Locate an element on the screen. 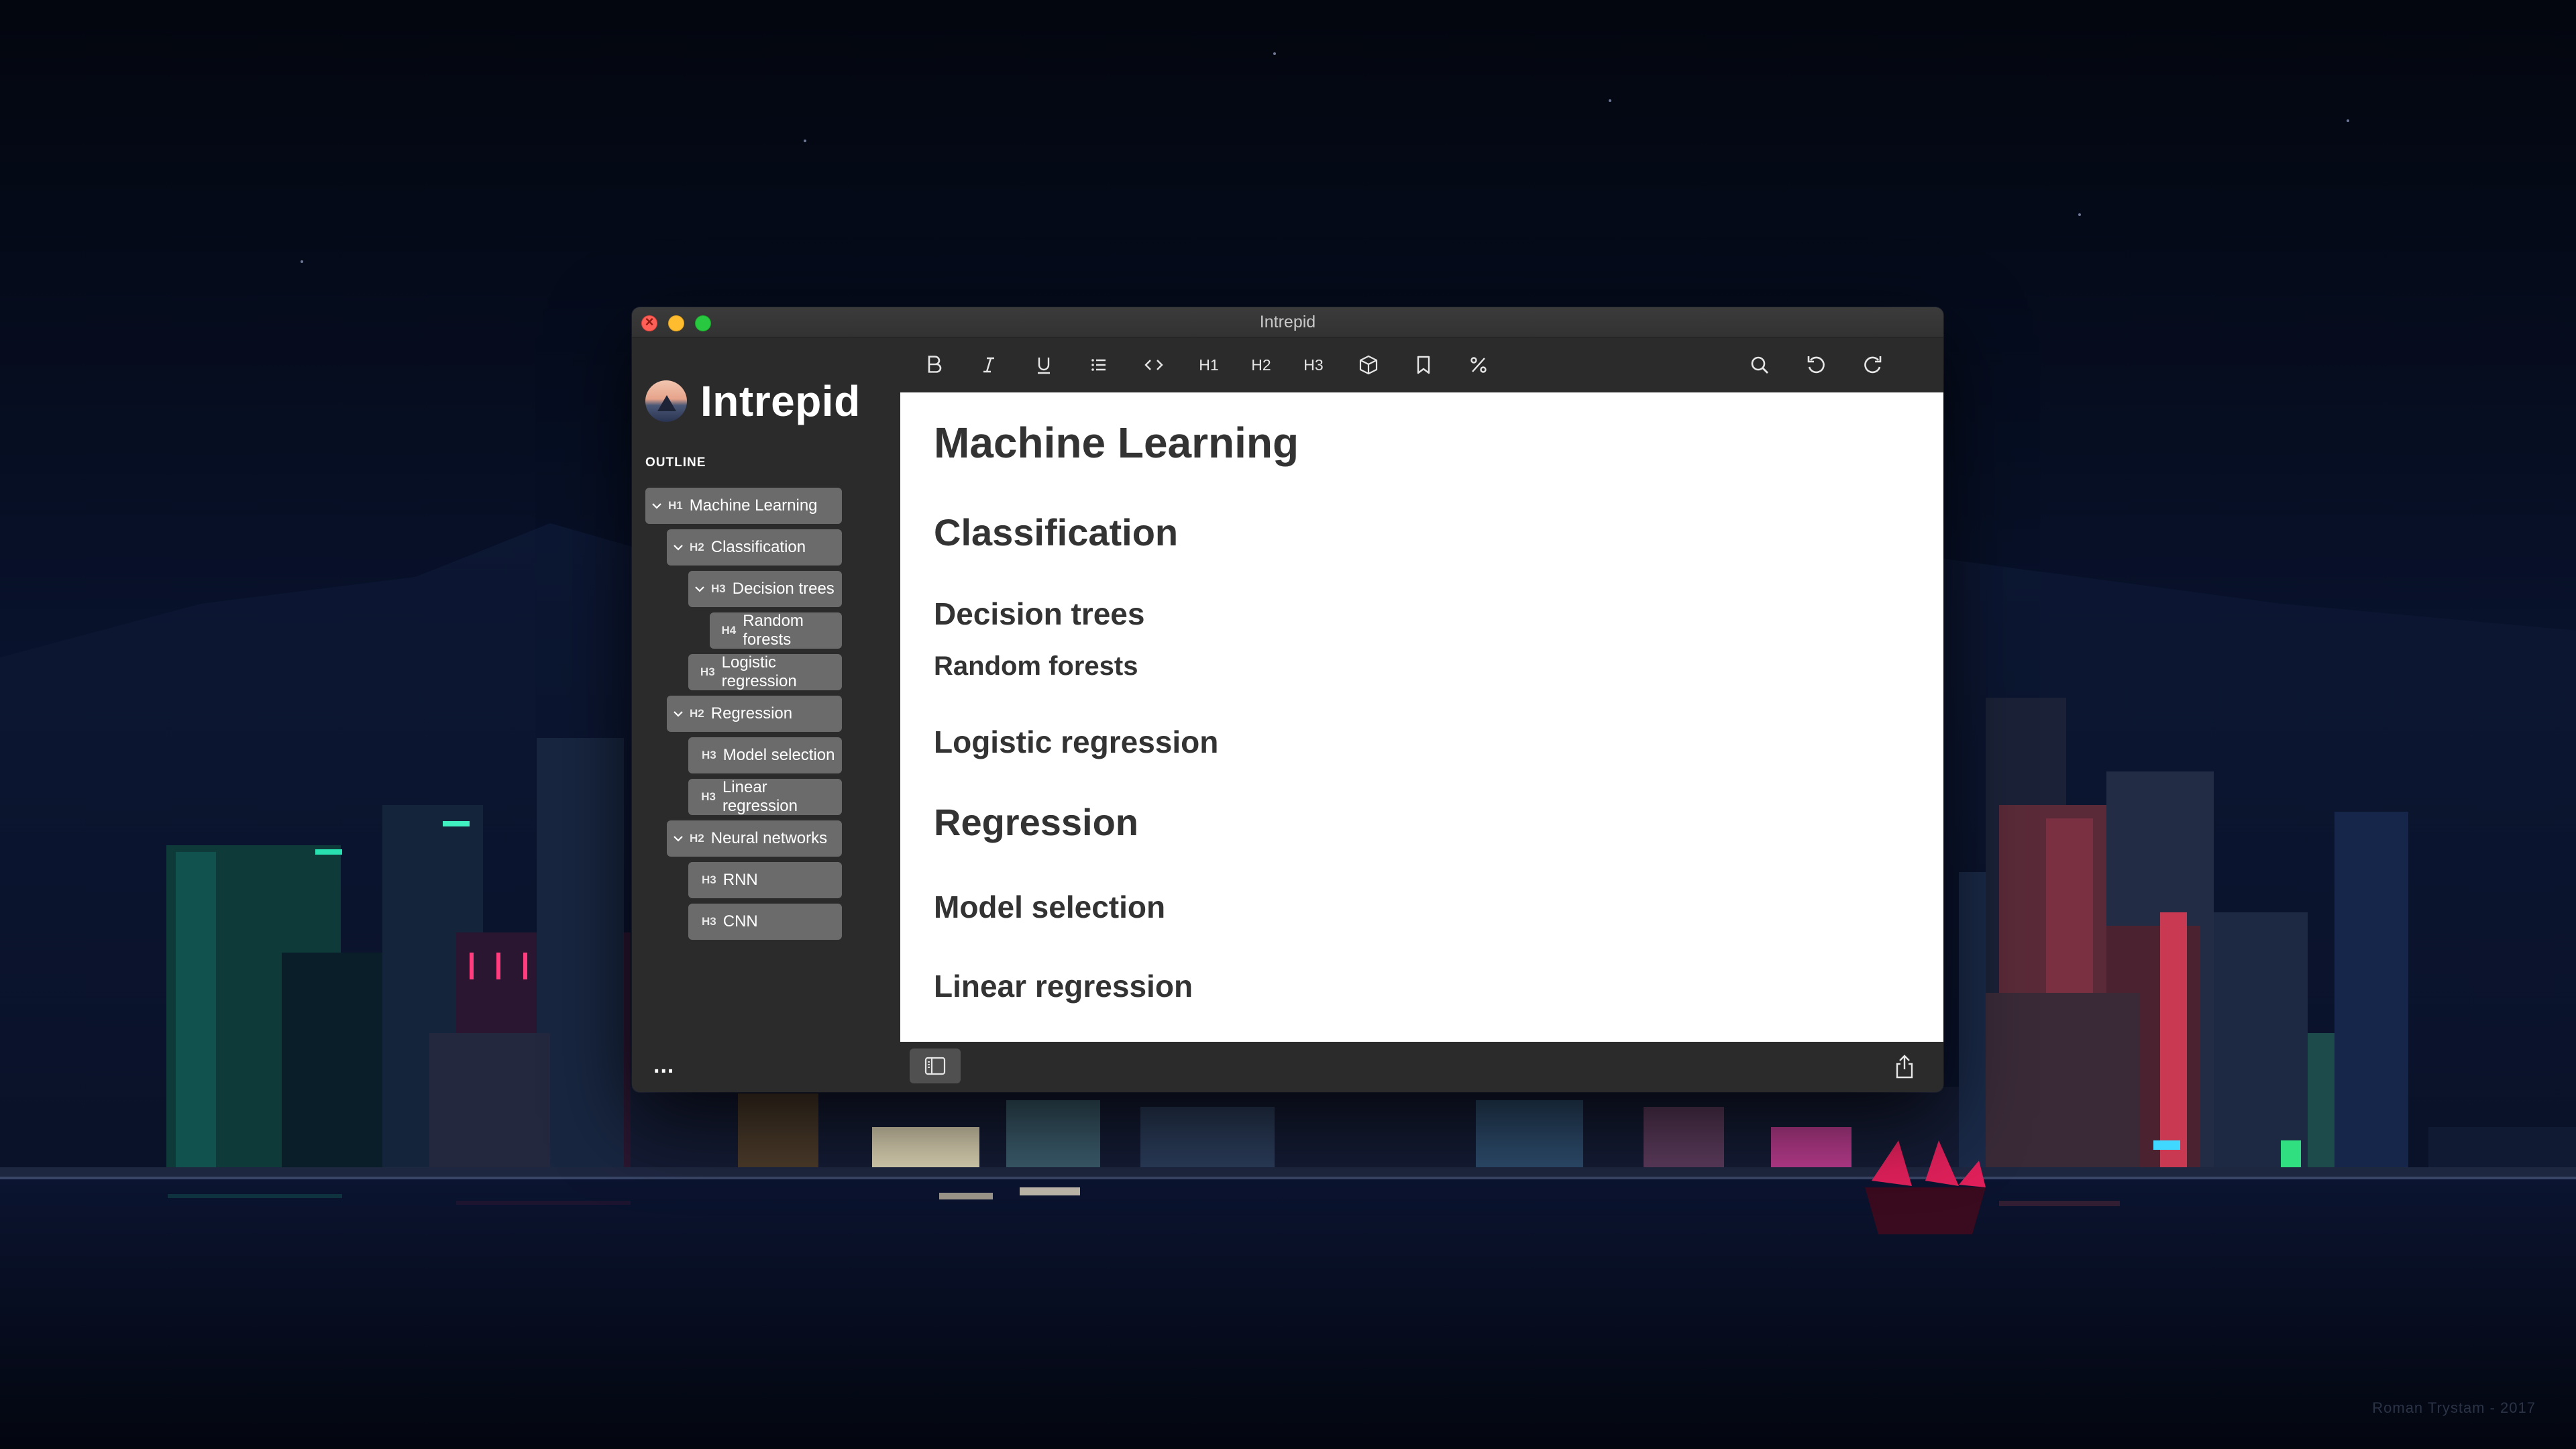 The height and width of the screenshot is (1449, 2576). outline-item-label: Random forests is located at coordinates (773, 630).